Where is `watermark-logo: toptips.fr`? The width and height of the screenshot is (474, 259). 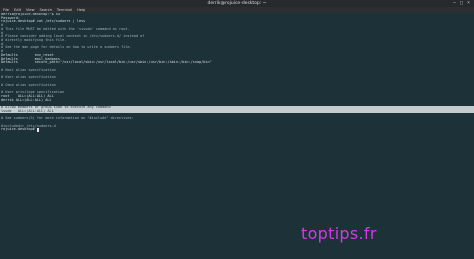 watermark-logo: toptips.fr is located at coordinates (339, 233).